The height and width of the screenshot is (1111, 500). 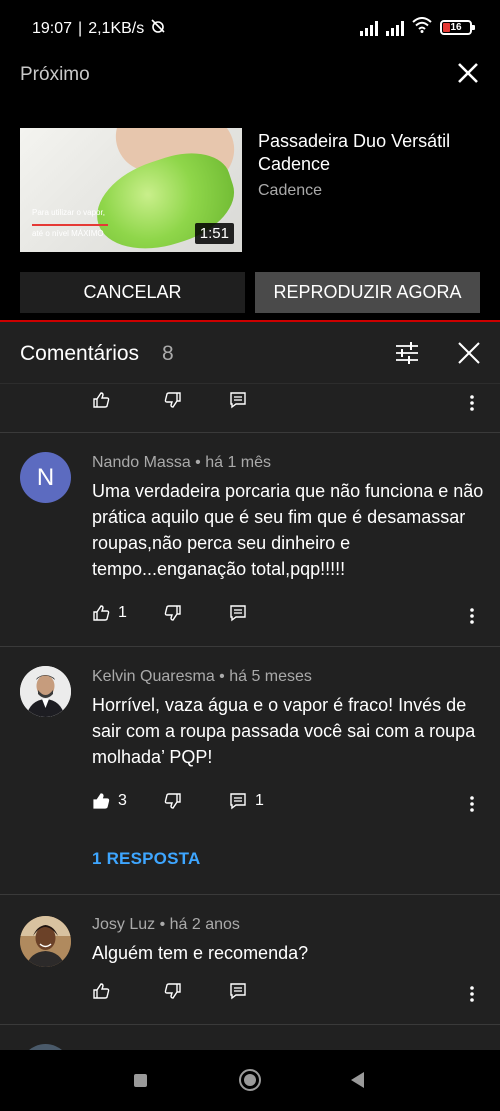 What do you see at coordinates (116, 28) in the screenshot?
I see `status-speed: 2,1KB/s` at bounding box center [116, 28].